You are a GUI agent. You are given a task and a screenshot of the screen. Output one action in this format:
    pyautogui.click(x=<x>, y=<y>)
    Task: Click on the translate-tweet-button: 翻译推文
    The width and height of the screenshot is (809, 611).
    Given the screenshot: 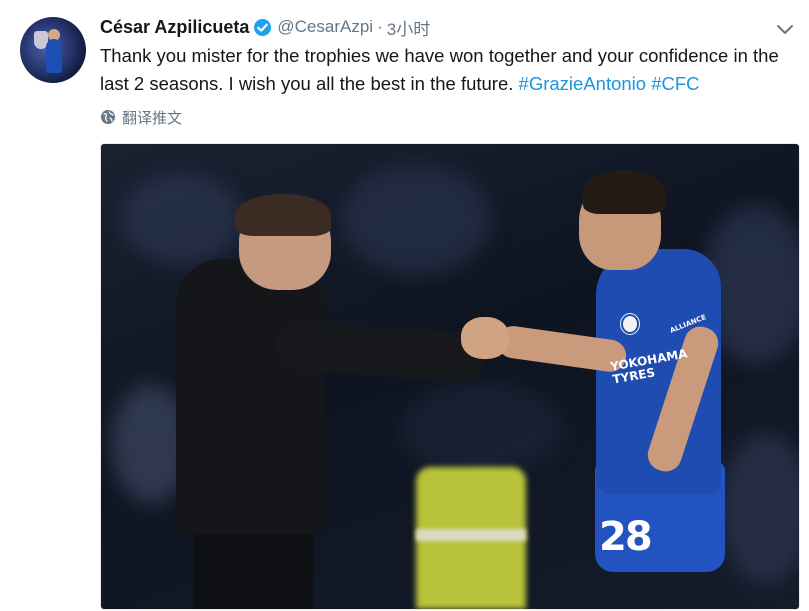 What is the action you would take?
    pyautogui.click(x=141, y=117)
    